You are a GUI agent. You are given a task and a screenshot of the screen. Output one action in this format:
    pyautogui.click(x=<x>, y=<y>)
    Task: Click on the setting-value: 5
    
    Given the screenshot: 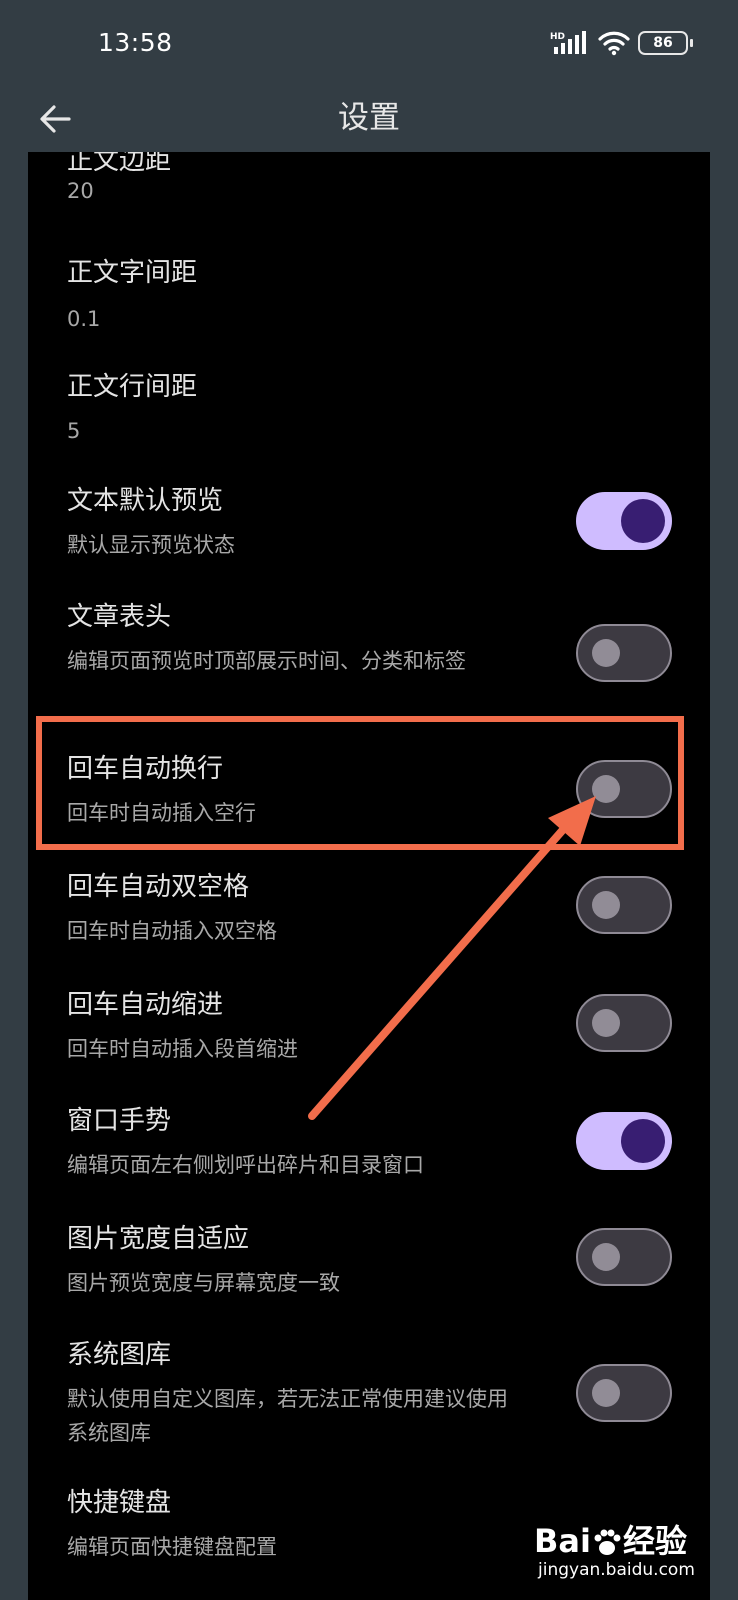 What is the action you would take?
    pyautogui.click(x=74, y=431)
    